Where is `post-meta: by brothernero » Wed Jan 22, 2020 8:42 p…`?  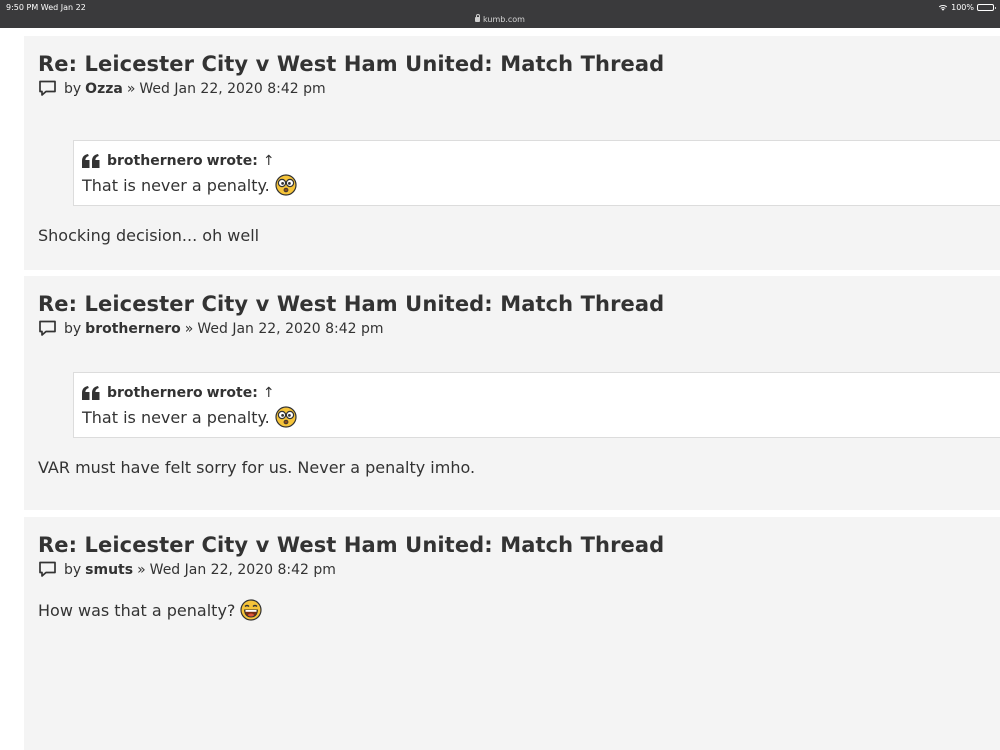 post-meta: by brothernero » Wed Jan 22, 2020 8:42 p… is located at coordinates (211, 328).